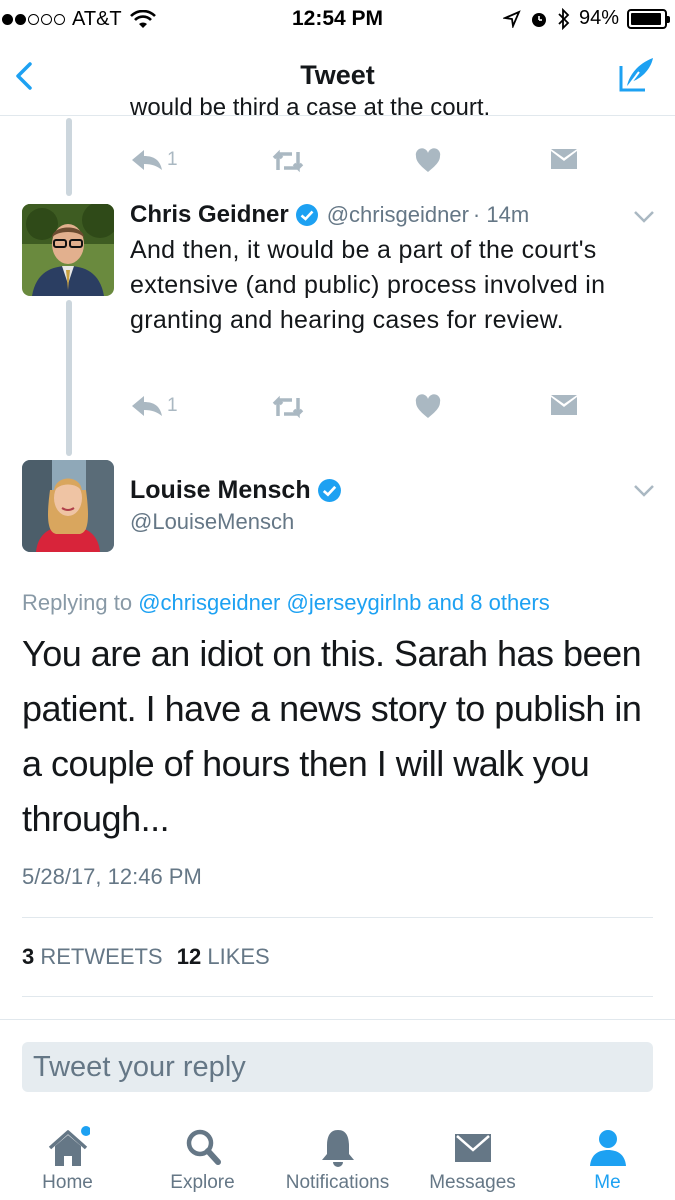 Image resolution: width=675 pixels, height=1200 pixels. Describe the element at coordinates (472, 1182) in the screenshot. I see `tab-label: Messages` at that location.